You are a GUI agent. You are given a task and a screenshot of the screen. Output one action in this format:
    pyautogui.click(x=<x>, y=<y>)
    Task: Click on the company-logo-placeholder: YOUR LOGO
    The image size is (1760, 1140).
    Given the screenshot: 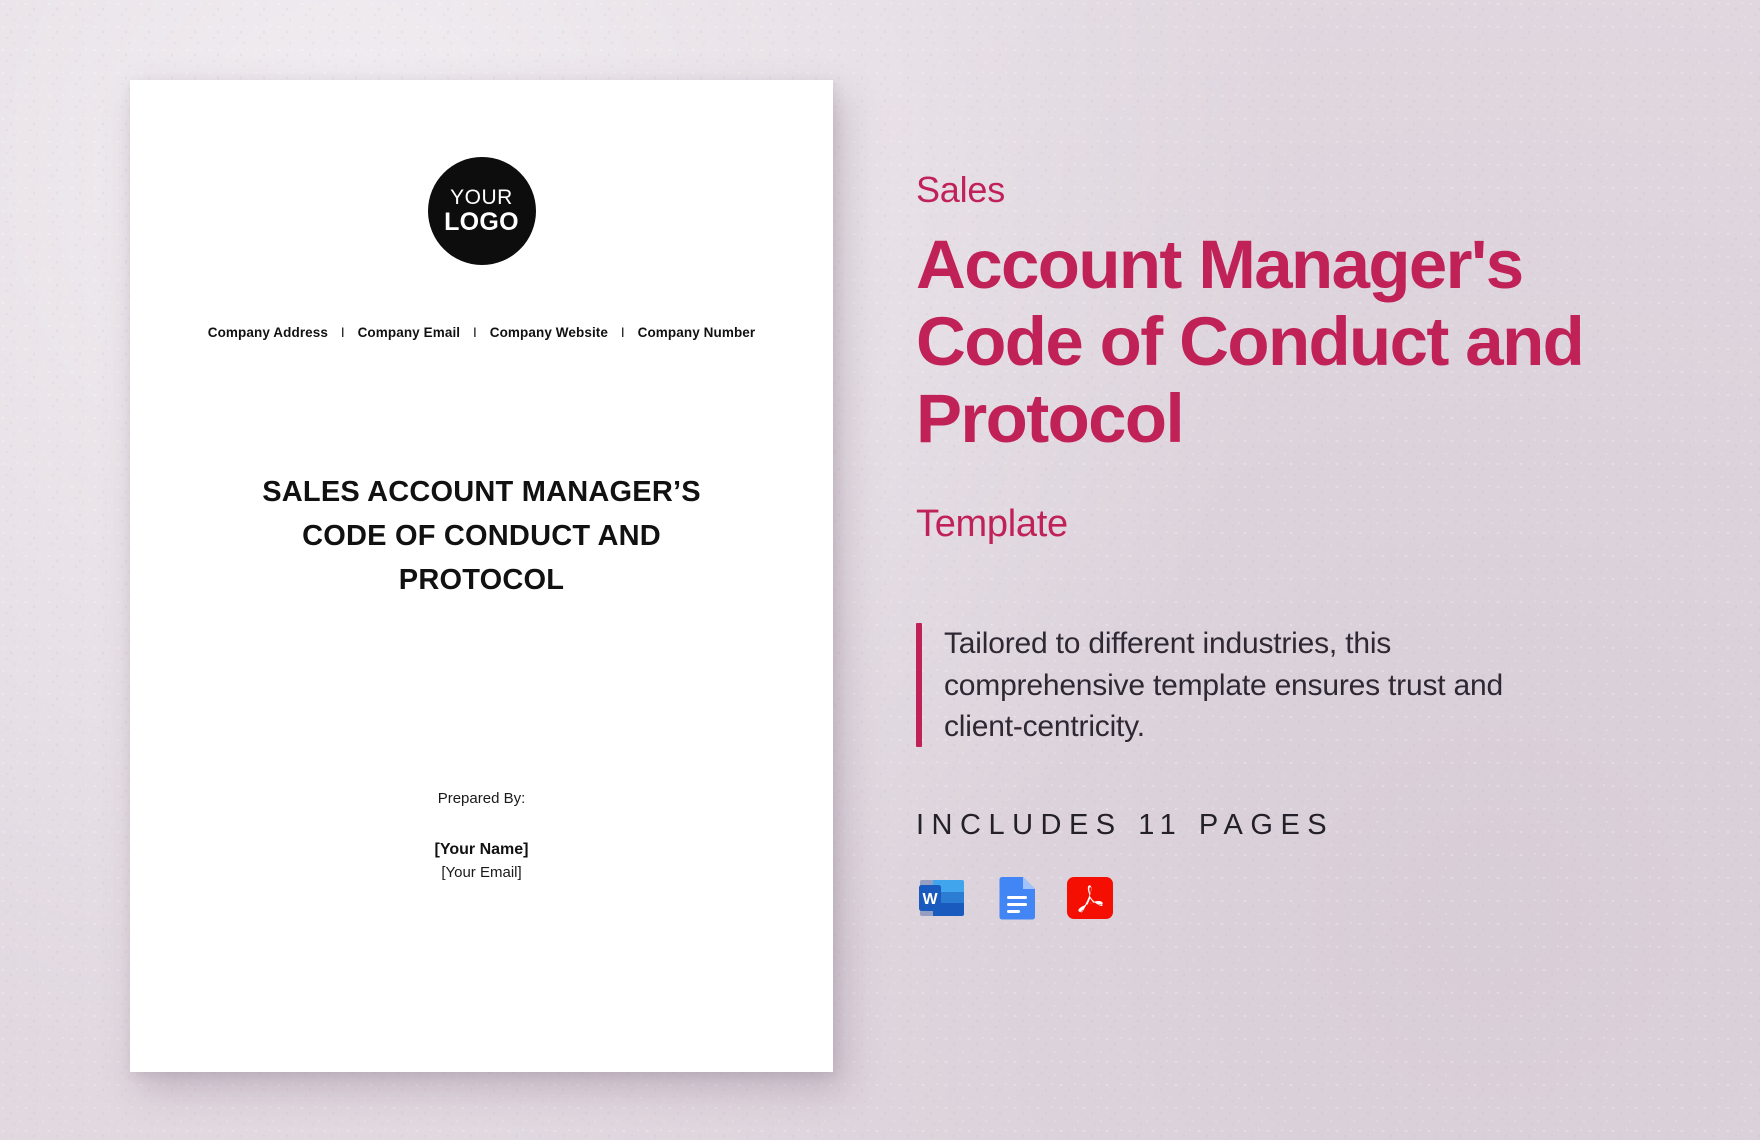 What is the action you would take?
    pyautogui.click(x=481, y=211)
    